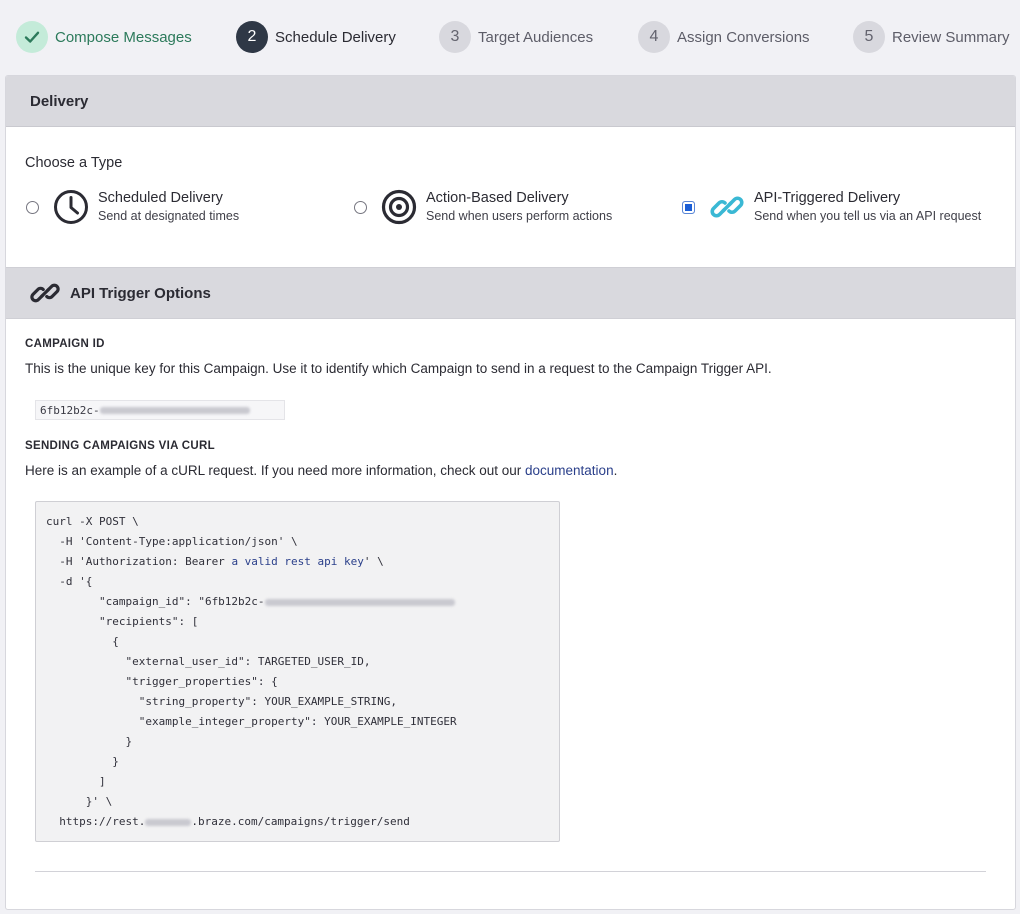 The height and width of the screenshot is (914, 1020). Describe the element at coordinates (654, 37) in the screenshot. I see `step-number: 4` at that location.